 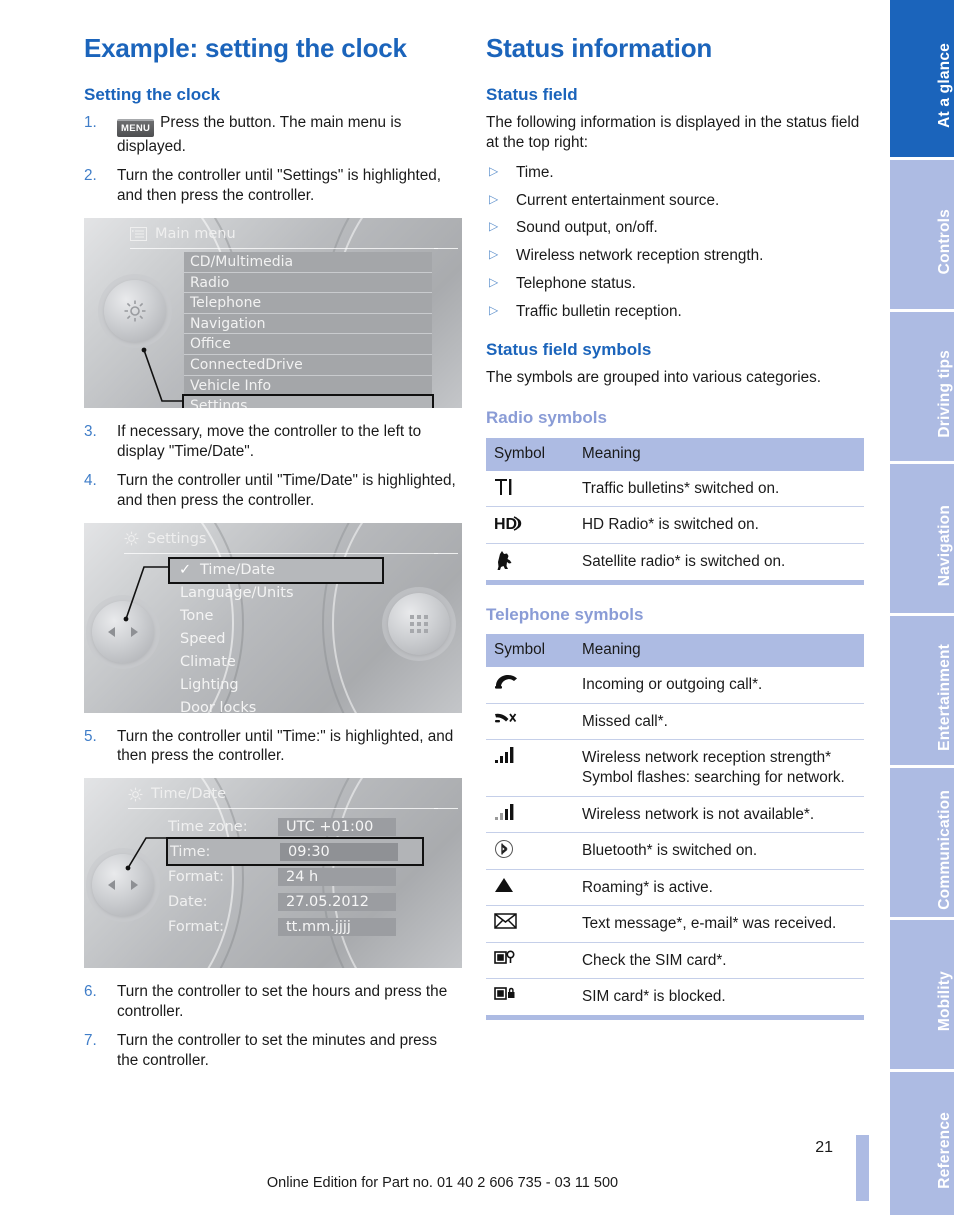 What do you see at coordinates (505, 921) in the screenshot?
I see `envelope-icon` at bounding box center [505, 921].